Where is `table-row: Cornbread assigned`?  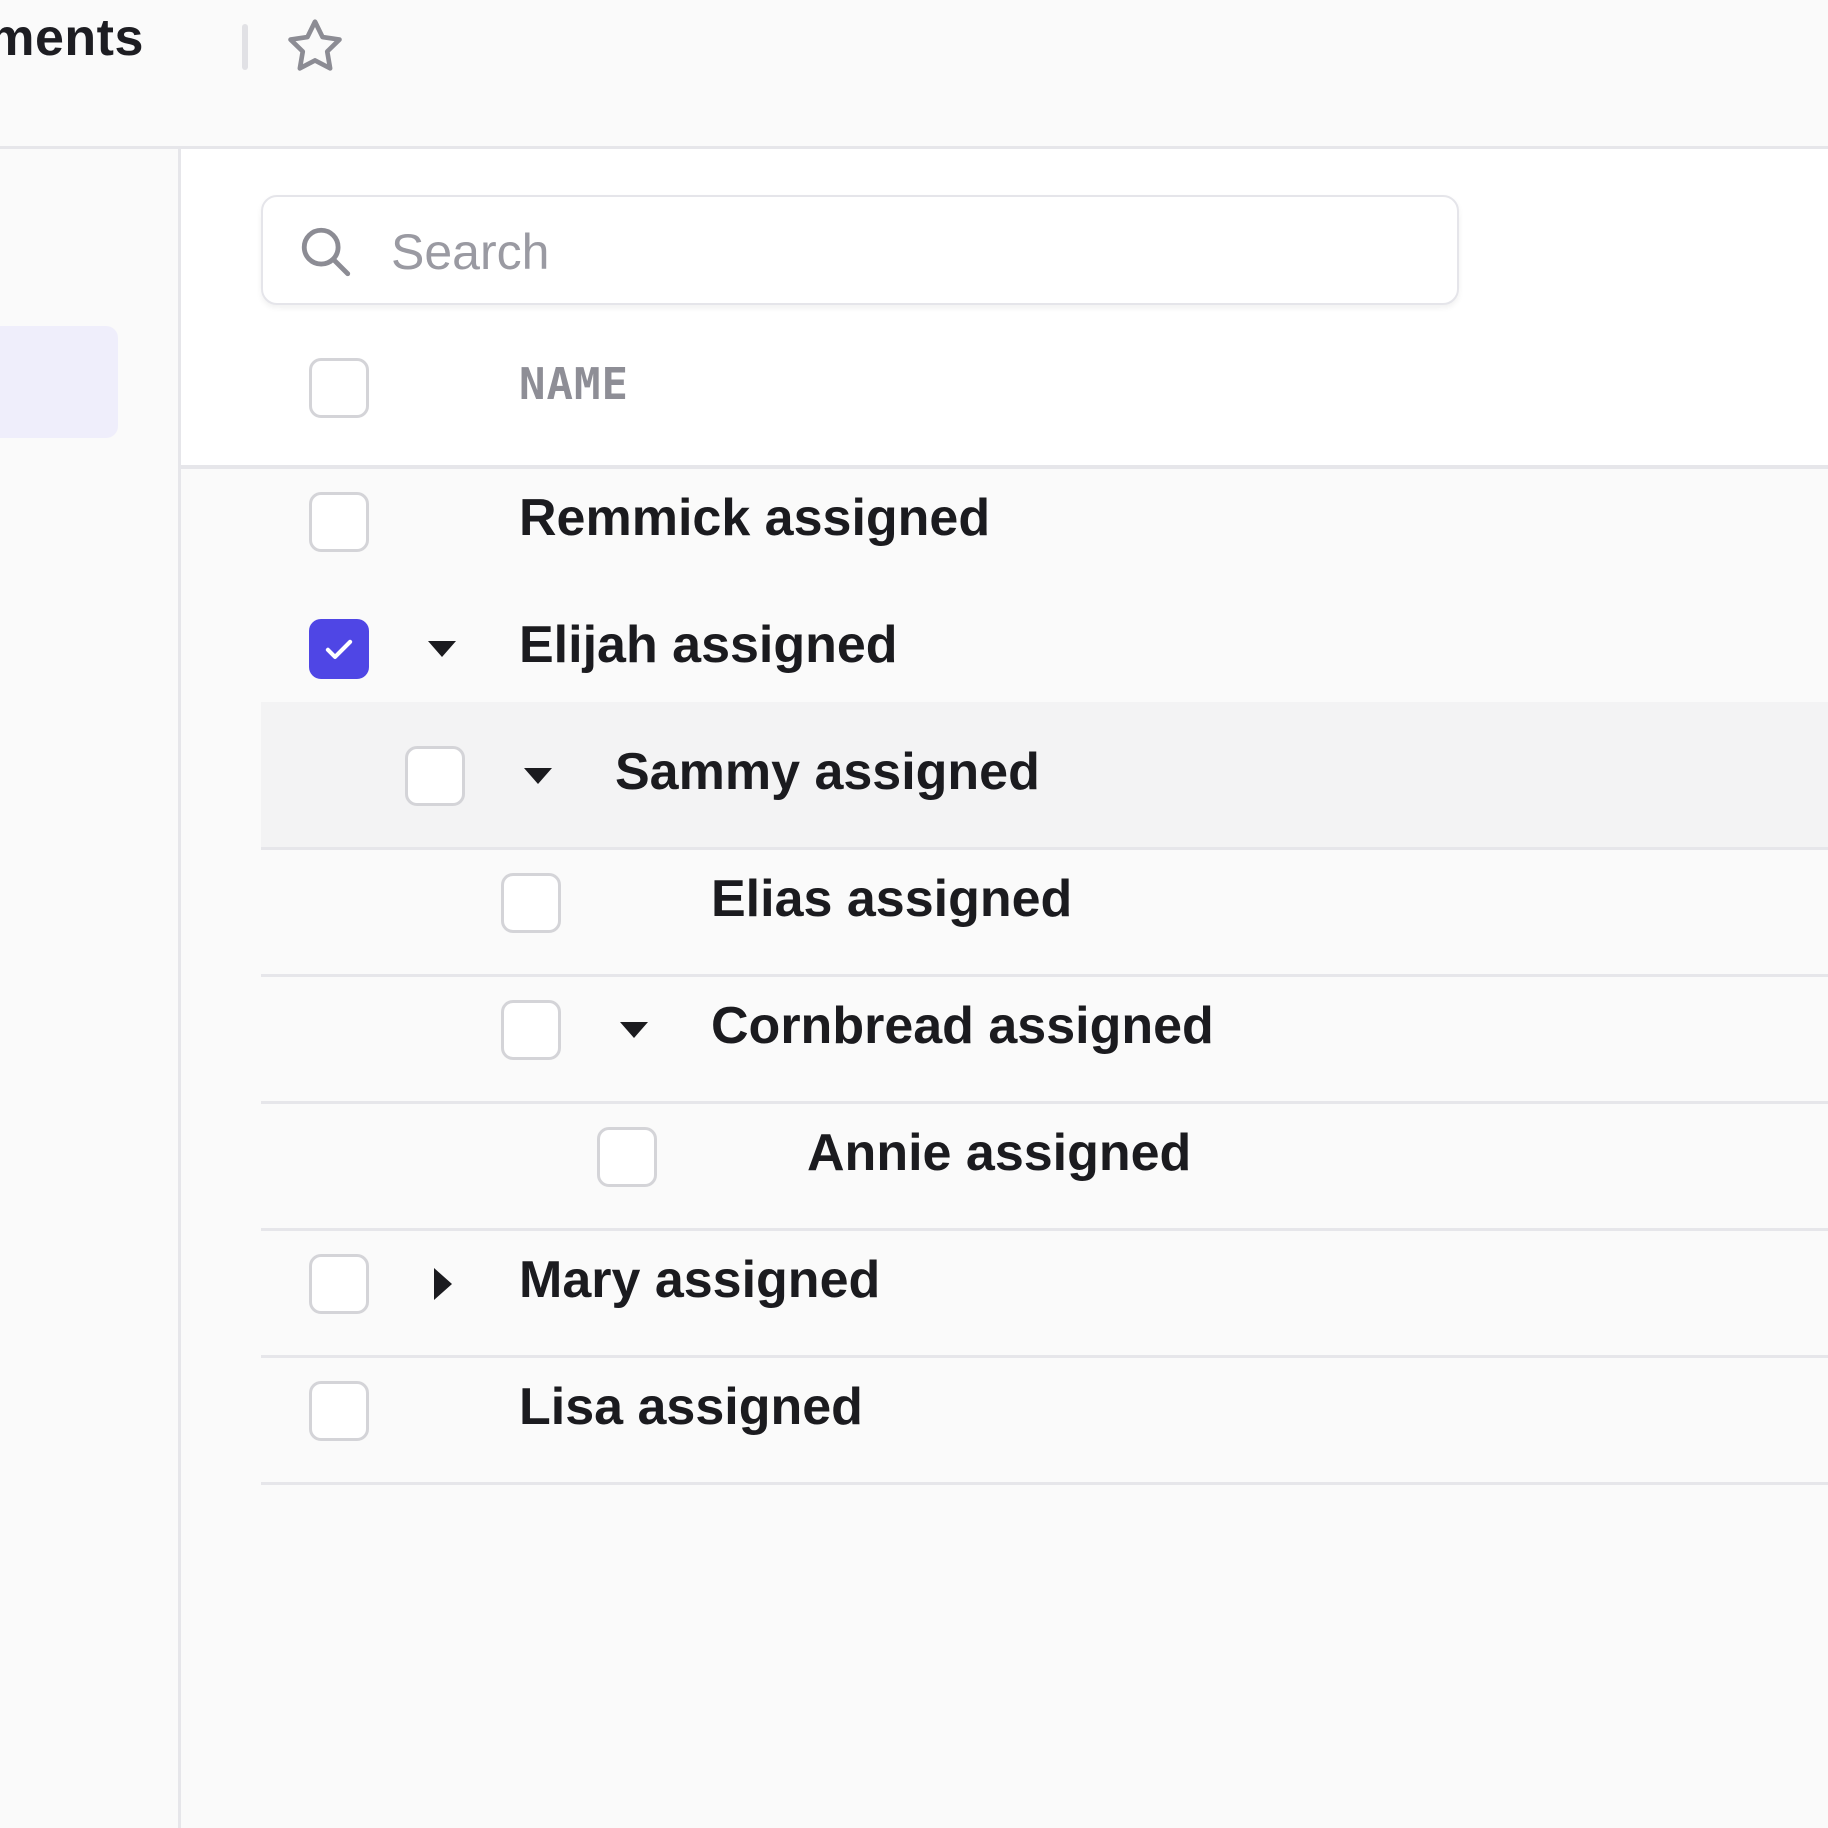 table-row: Cornbread assigned is located at coordinates (1044, 1030).